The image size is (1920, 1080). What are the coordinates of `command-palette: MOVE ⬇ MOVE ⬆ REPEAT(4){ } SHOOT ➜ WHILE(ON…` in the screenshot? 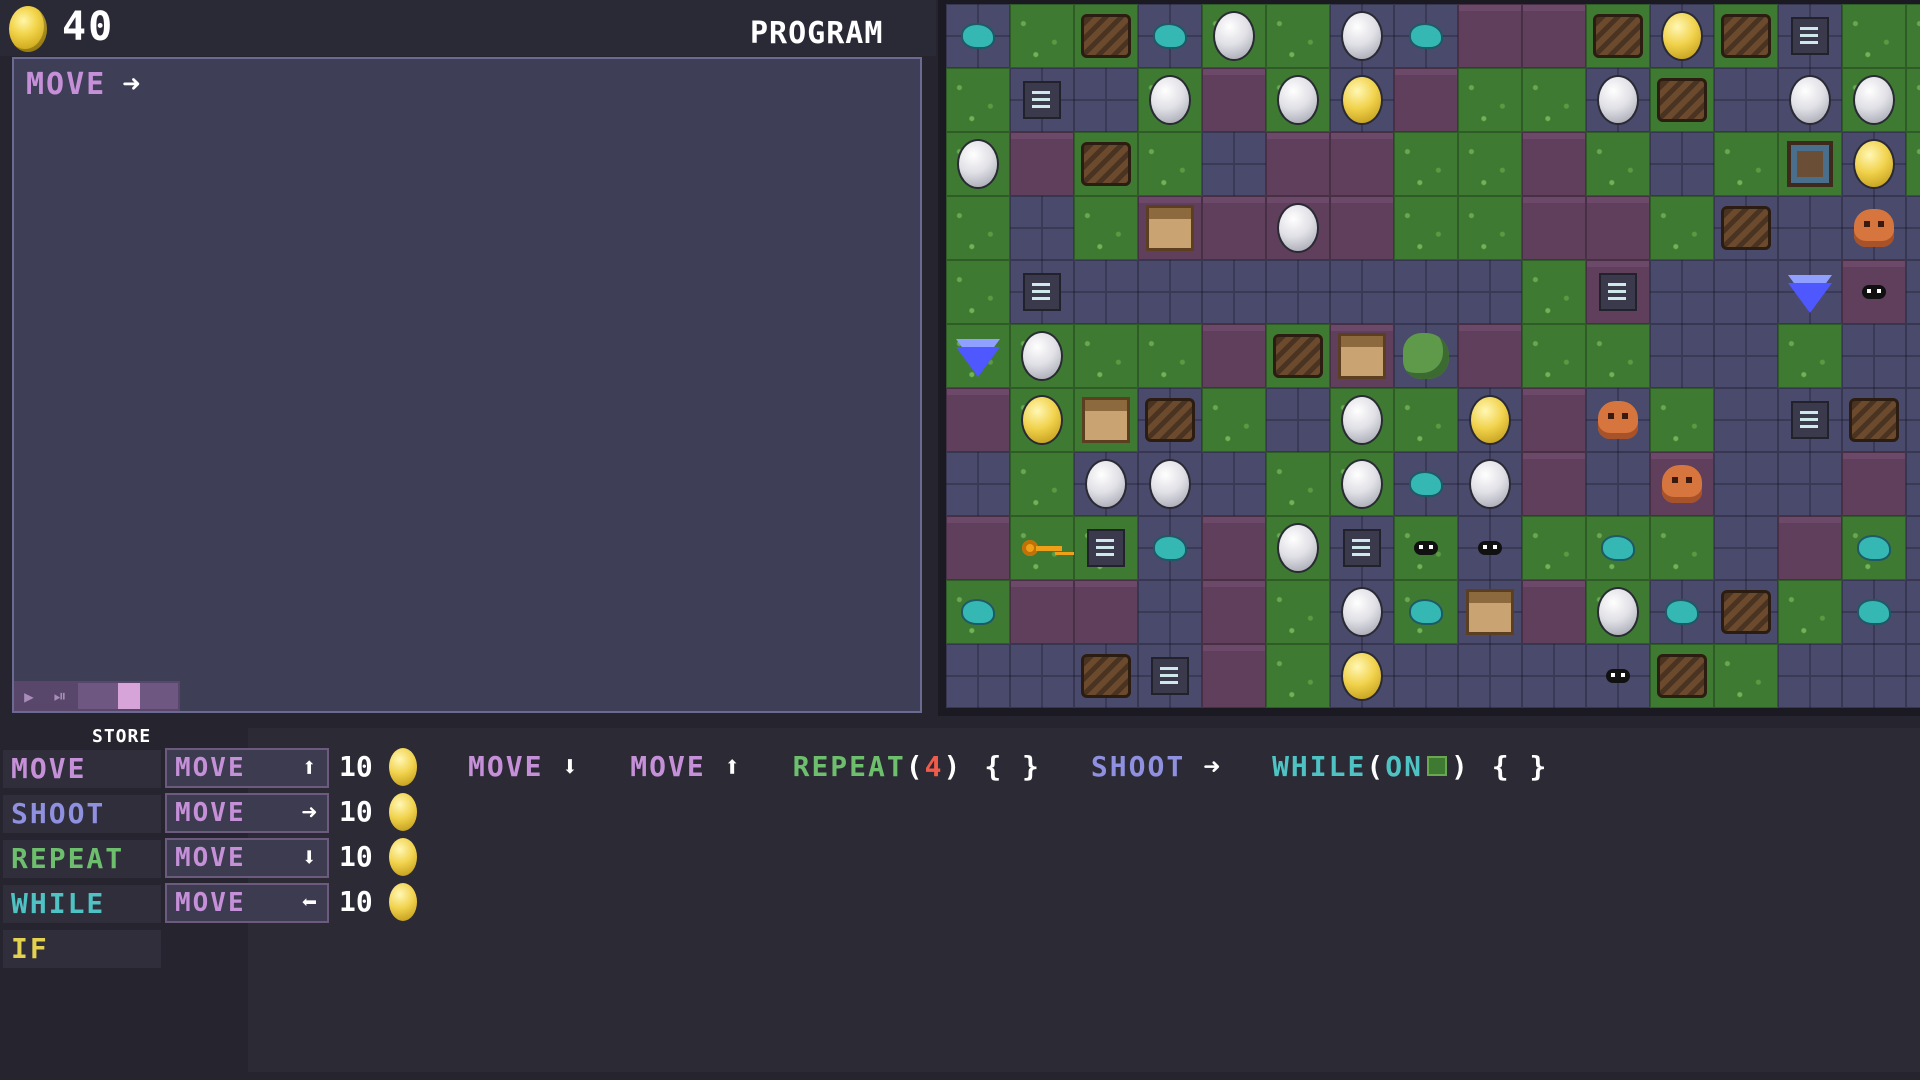 It's located at (1033, 766).